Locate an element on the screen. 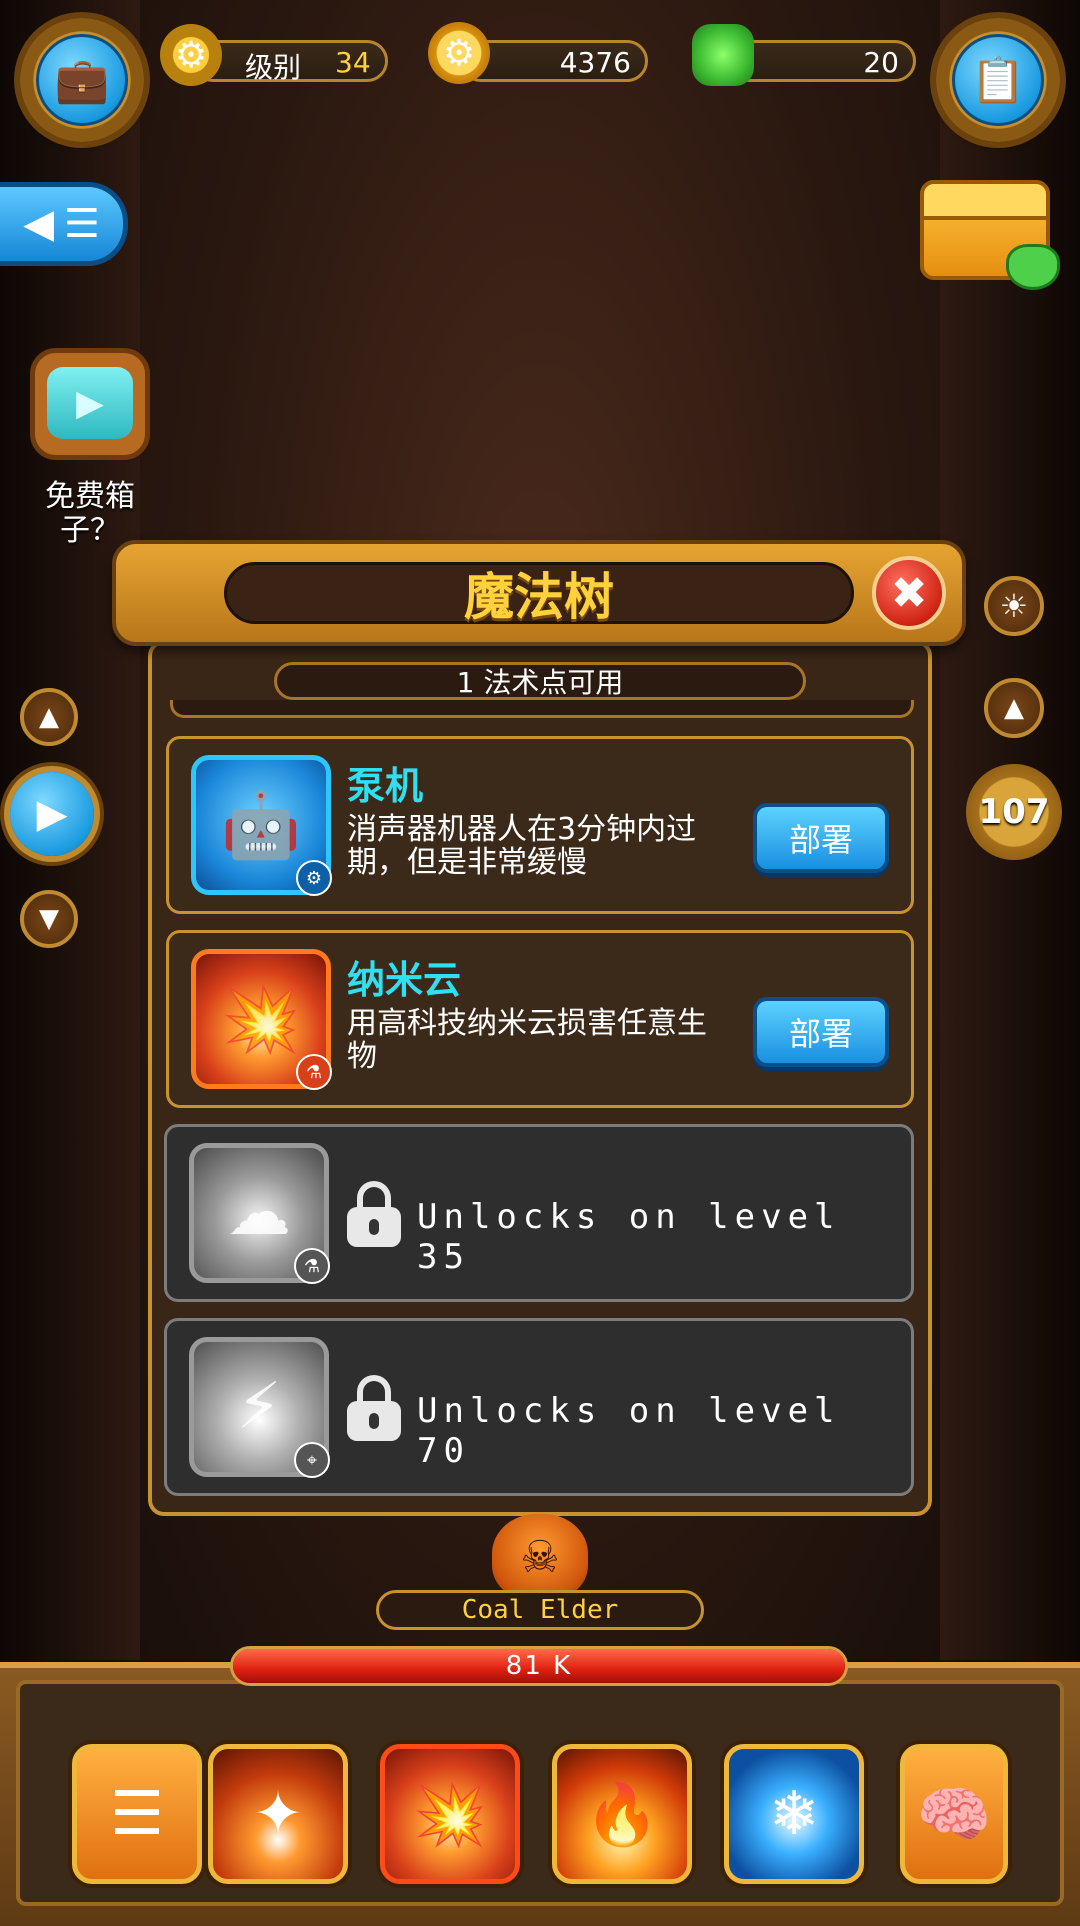 The image size is (1080, 1926). spell-description: 用高科技纳米云损害任意生物 is located at coordinates (527, 1040).